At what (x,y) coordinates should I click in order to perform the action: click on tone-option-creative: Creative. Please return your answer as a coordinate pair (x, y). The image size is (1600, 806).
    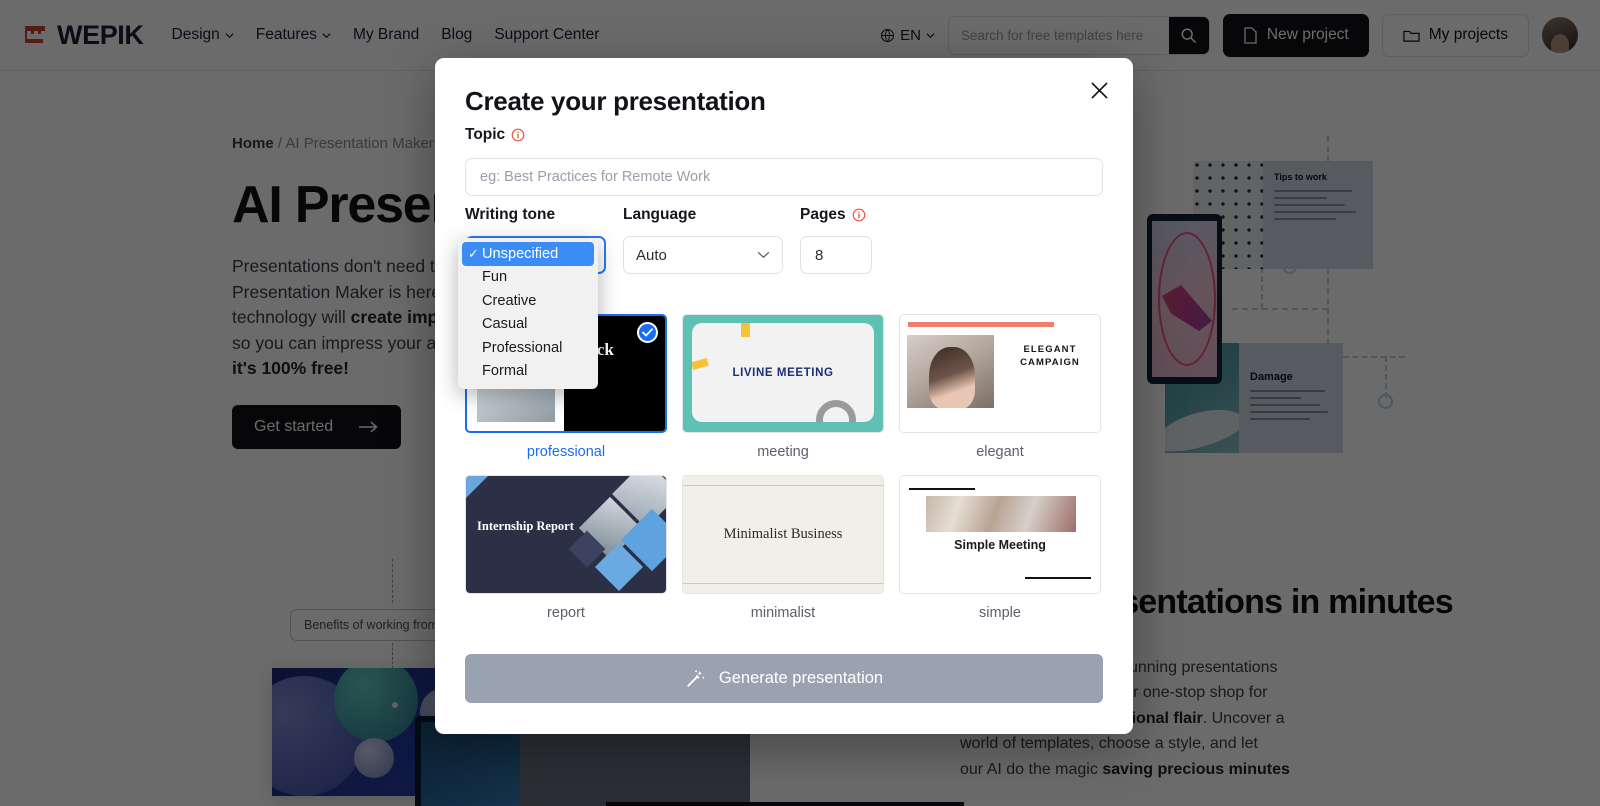
    Looking at the image, I should click on (528, 301).